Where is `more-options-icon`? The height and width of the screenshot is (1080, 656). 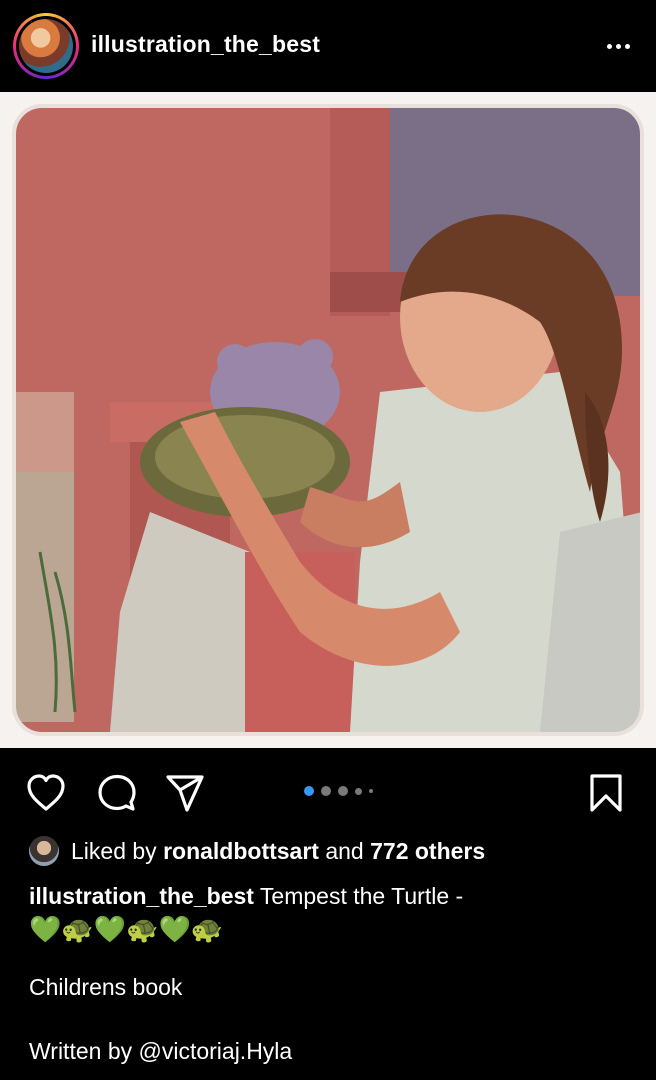 more-options-icon is located at coordinates (618, 46).